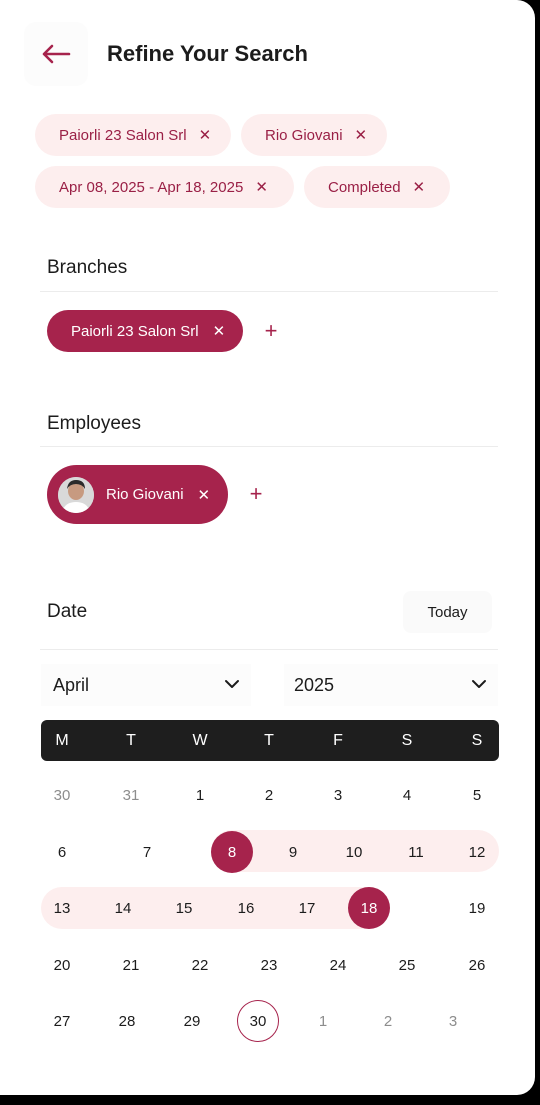 The image size is (540, 1105). Describe the element at coordinates (62, 795) in the screenshot. I see `calendar-day: 30` at that location.